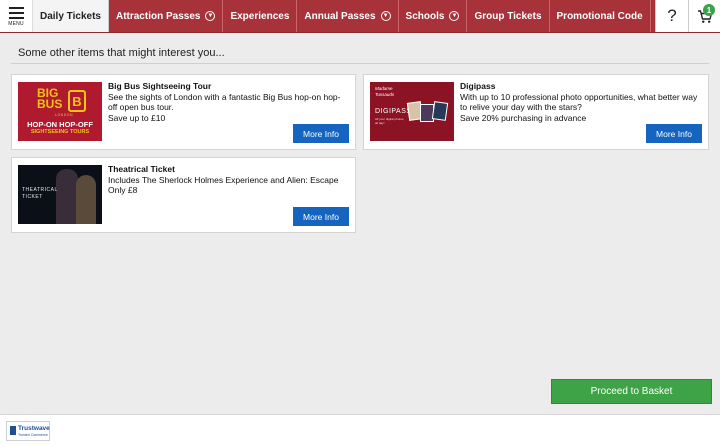 This screenshot has height=447, width=720. I want to click on tab-label: Schools, so click(425, 16).